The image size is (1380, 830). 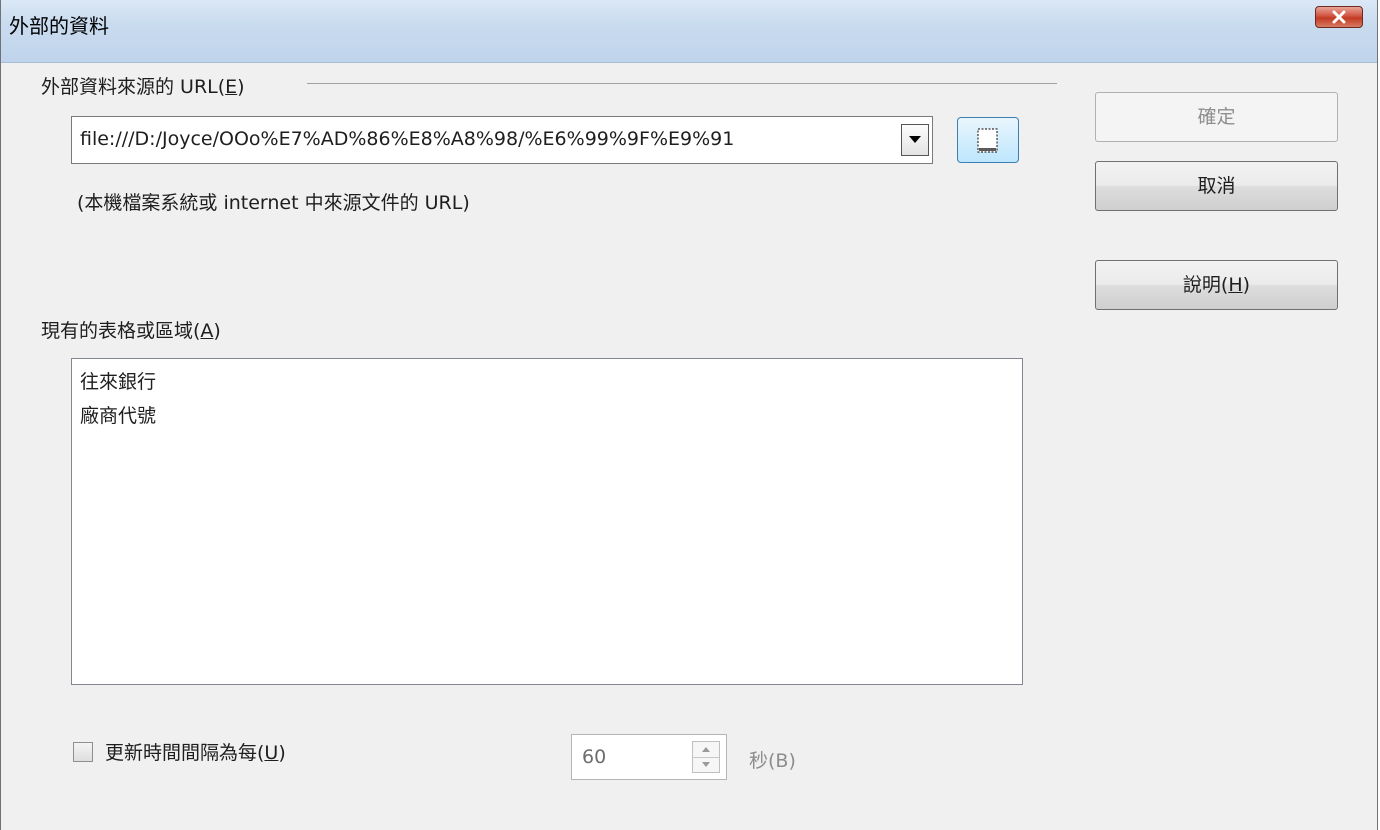 What do you see at coordinates (1216, 186) in the screenshot?
I see `cancel-button: 取消` at bounding box center [1216, 186].